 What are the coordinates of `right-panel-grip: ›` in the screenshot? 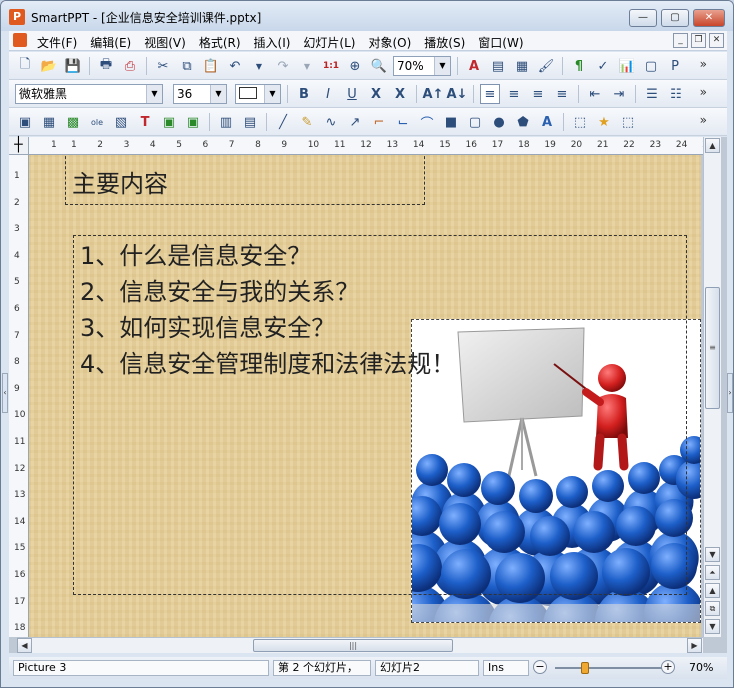 It's located at (730, 393).